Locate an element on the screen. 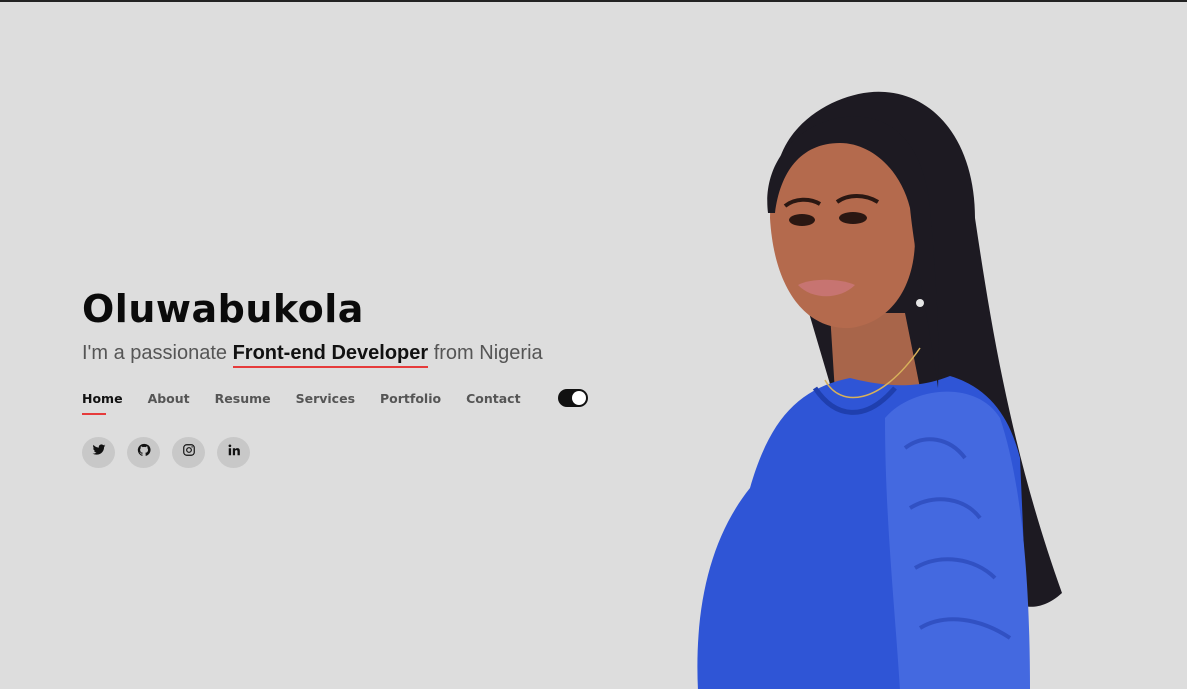 The height and width of the screenshot is (689, 1187). nav-item-about: About is located at coordinates (169, 398).